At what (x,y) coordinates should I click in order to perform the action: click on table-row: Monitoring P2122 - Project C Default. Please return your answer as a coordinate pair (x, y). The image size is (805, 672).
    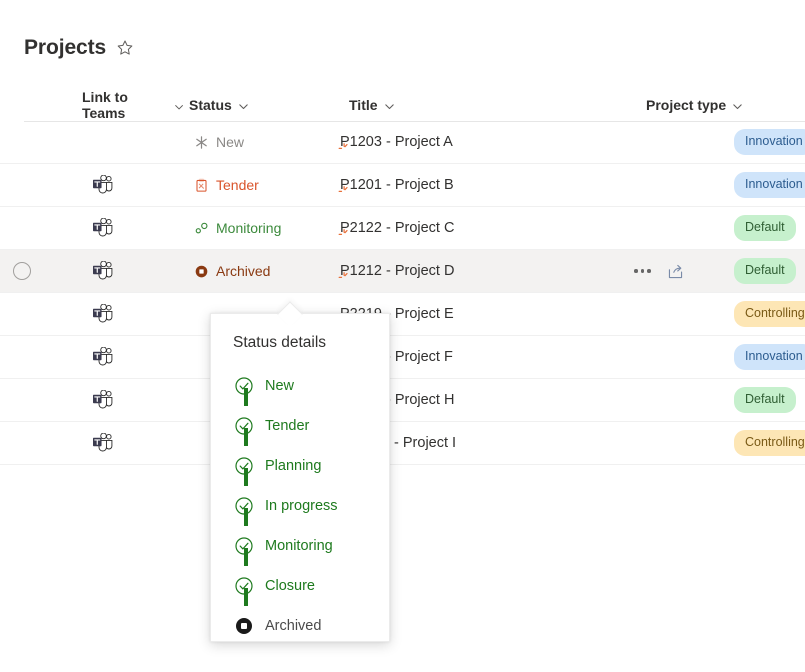
    Looking at the image, I should click on (402, 228).